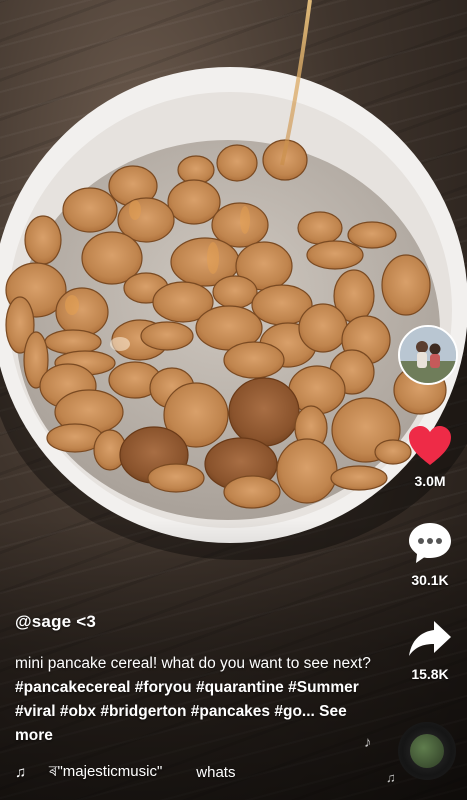 The width and height of the screenshot is (467, 800). I want to click on hashtag: #pancakes, so click(230, 711).